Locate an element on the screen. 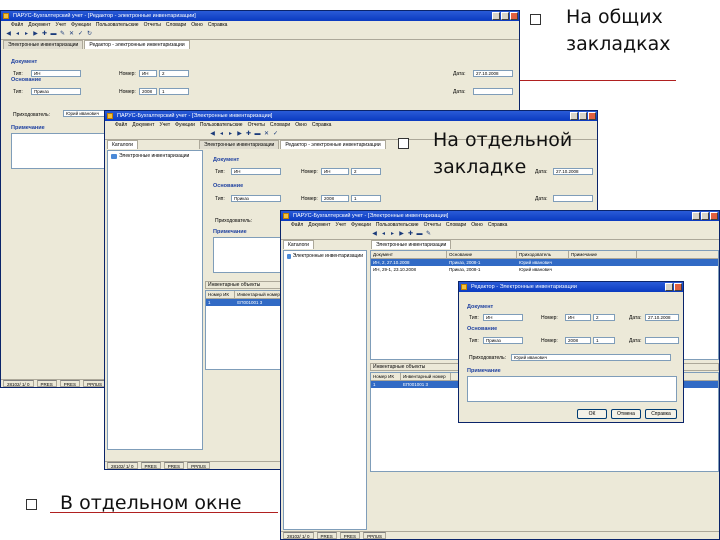 Image resolution: width=720 pixels, height=540 pixels. dialog-maximize-button is located at coordinates (669, 287).